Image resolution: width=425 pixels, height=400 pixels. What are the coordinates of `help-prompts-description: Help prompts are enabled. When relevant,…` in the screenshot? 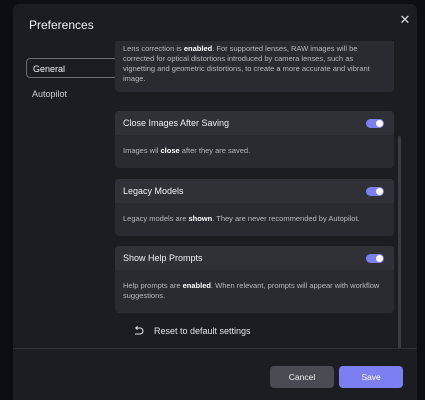 It's located at (251, 290).